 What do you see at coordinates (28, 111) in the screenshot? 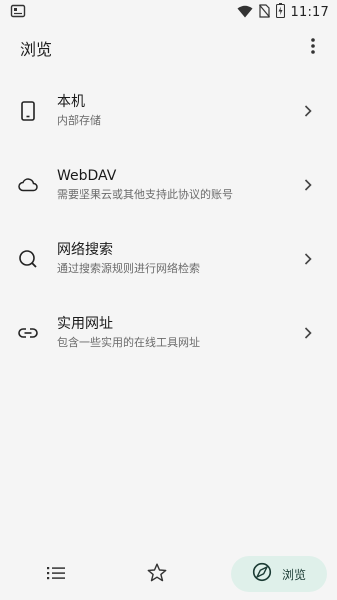
I see `phone-icon` at bounding box center [28, 111].